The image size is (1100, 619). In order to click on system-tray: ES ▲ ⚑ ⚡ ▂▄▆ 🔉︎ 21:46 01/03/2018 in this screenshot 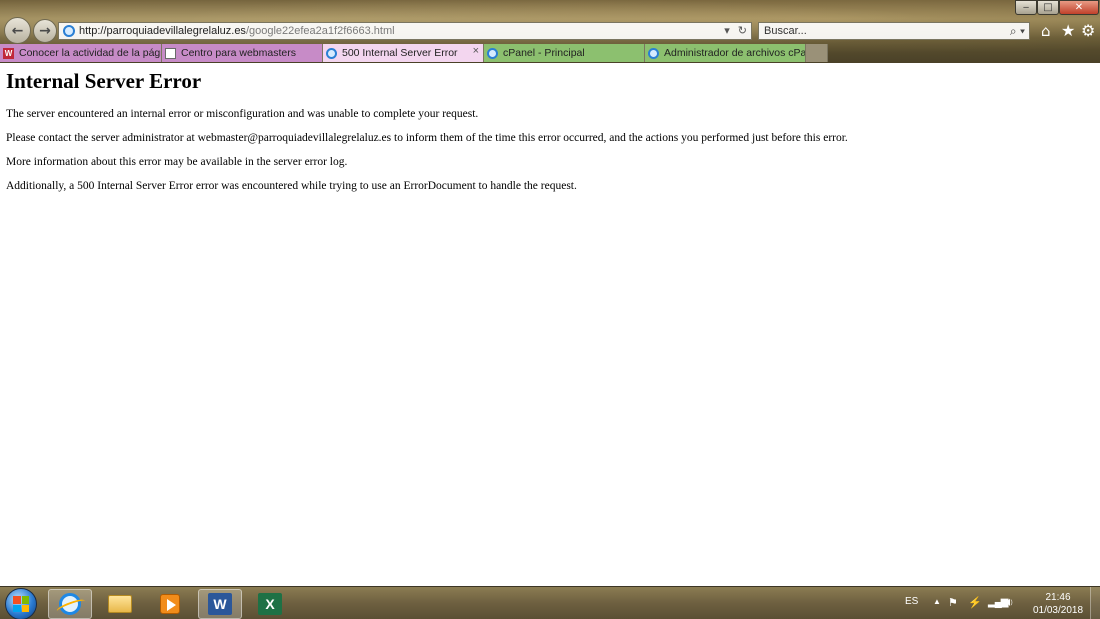, I will do `click(1000, 603)`.